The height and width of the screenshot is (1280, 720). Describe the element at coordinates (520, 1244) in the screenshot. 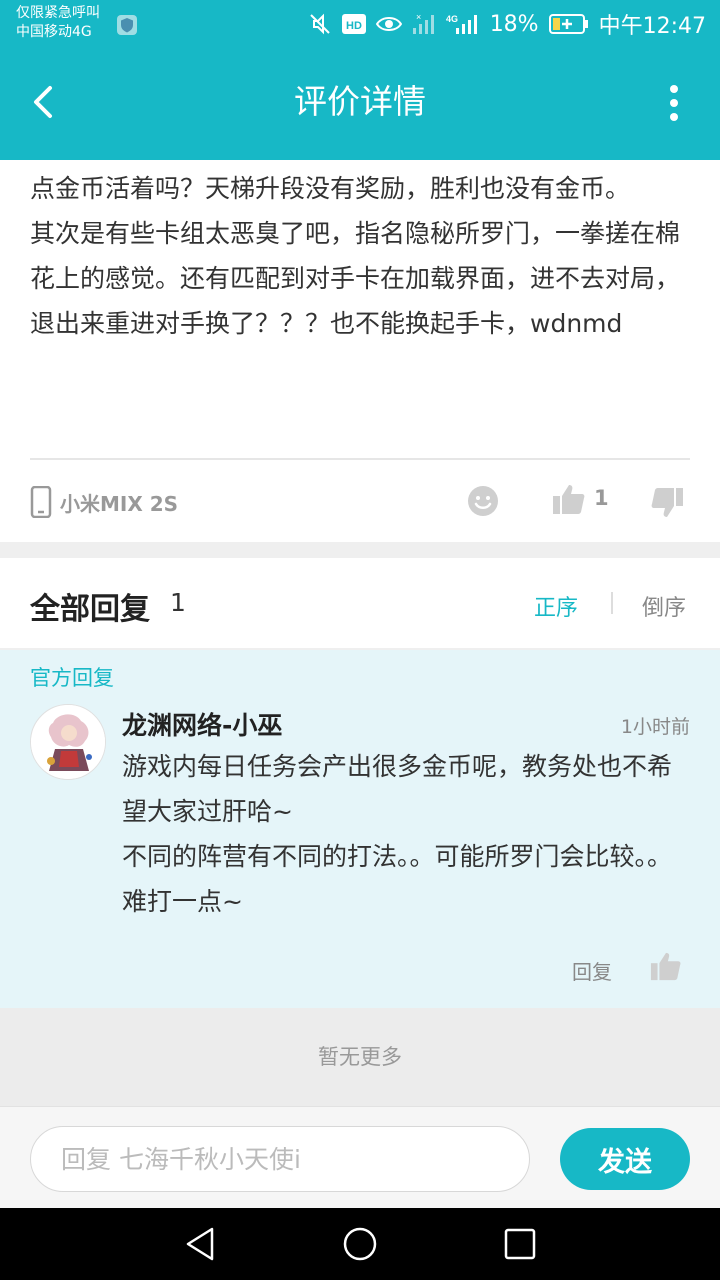

I see `nav-recents-icon` at that location.